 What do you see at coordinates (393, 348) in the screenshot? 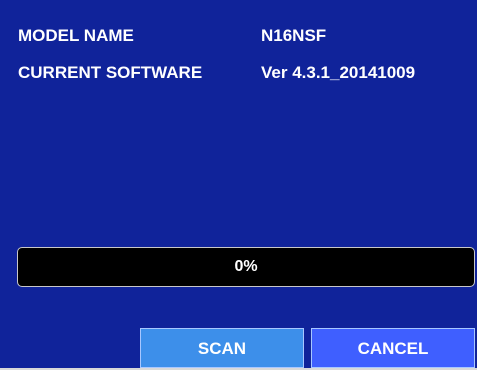
I see `cancel-button: CANCEL` at bounding box center [393, 348].